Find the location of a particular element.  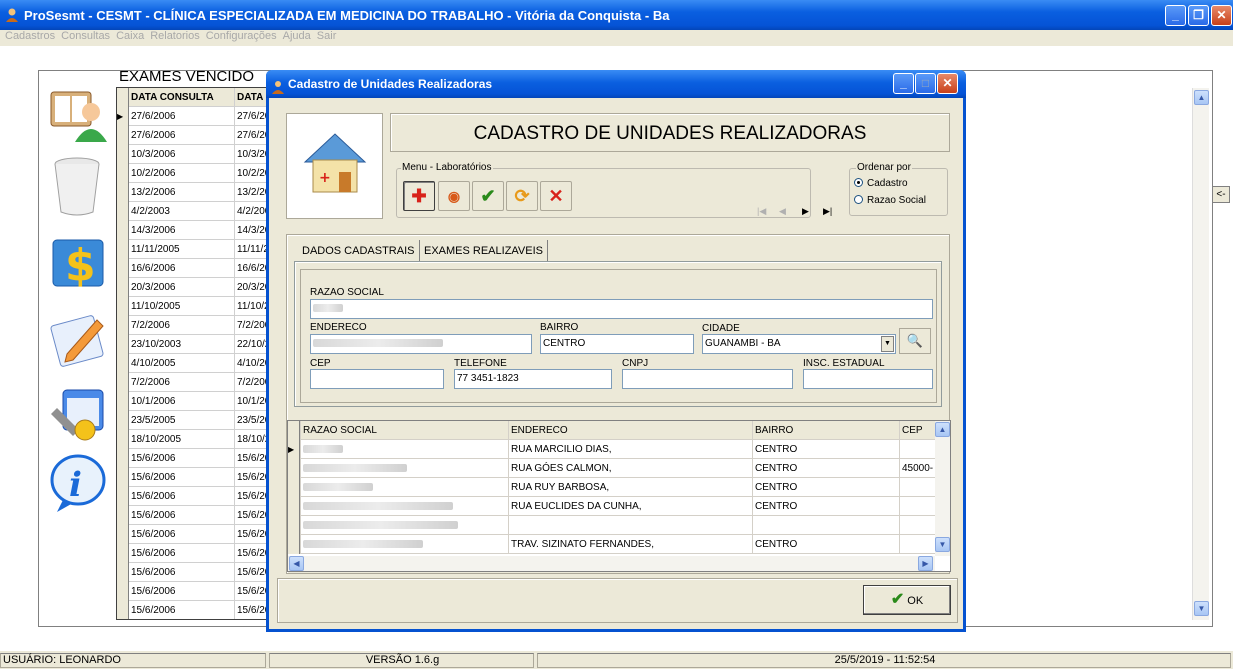

menu-ajuda: Ajuda is located at coordinates (297, 38).